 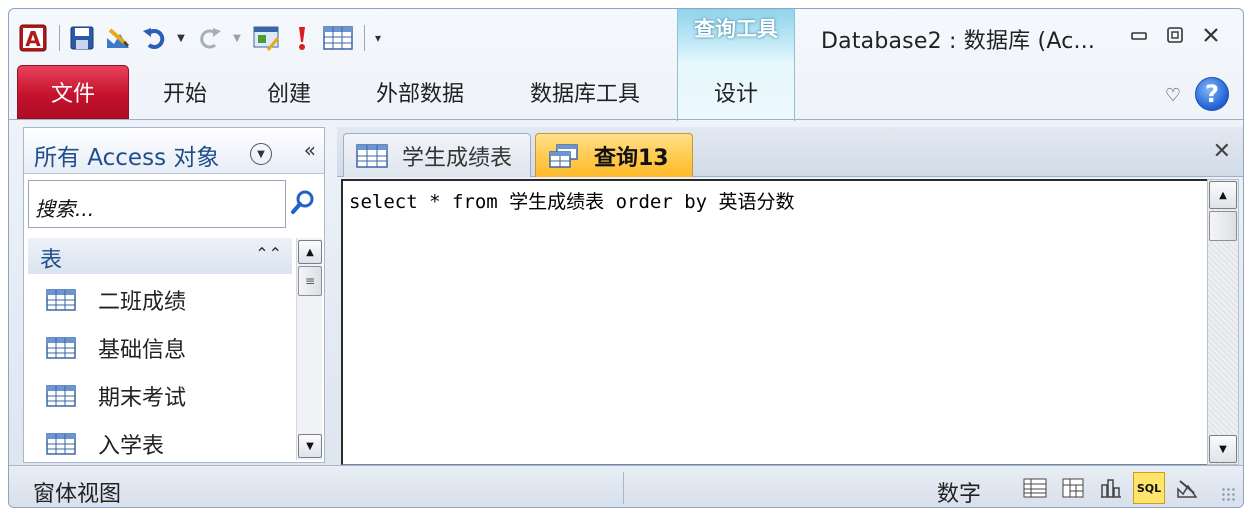 I want to click on datasheet-view-icon, so click(x=1035, y=488).